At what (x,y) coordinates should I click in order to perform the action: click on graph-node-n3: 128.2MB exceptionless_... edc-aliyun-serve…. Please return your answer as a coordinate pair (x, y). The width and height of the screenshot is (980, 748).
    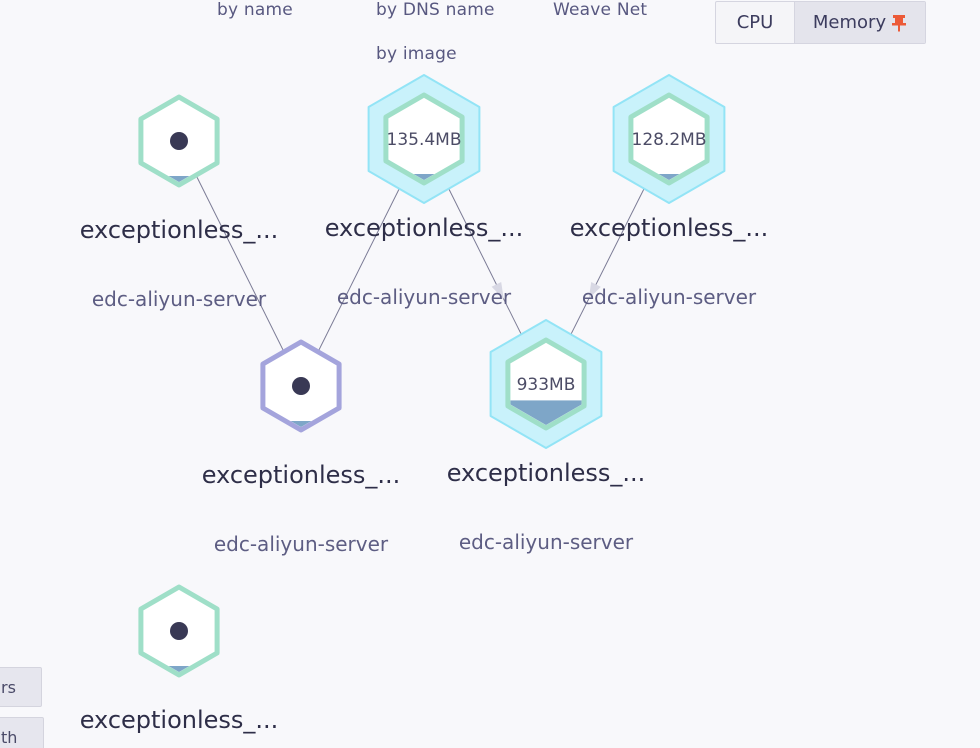
    Looking at the image, I should click on (669, 191).